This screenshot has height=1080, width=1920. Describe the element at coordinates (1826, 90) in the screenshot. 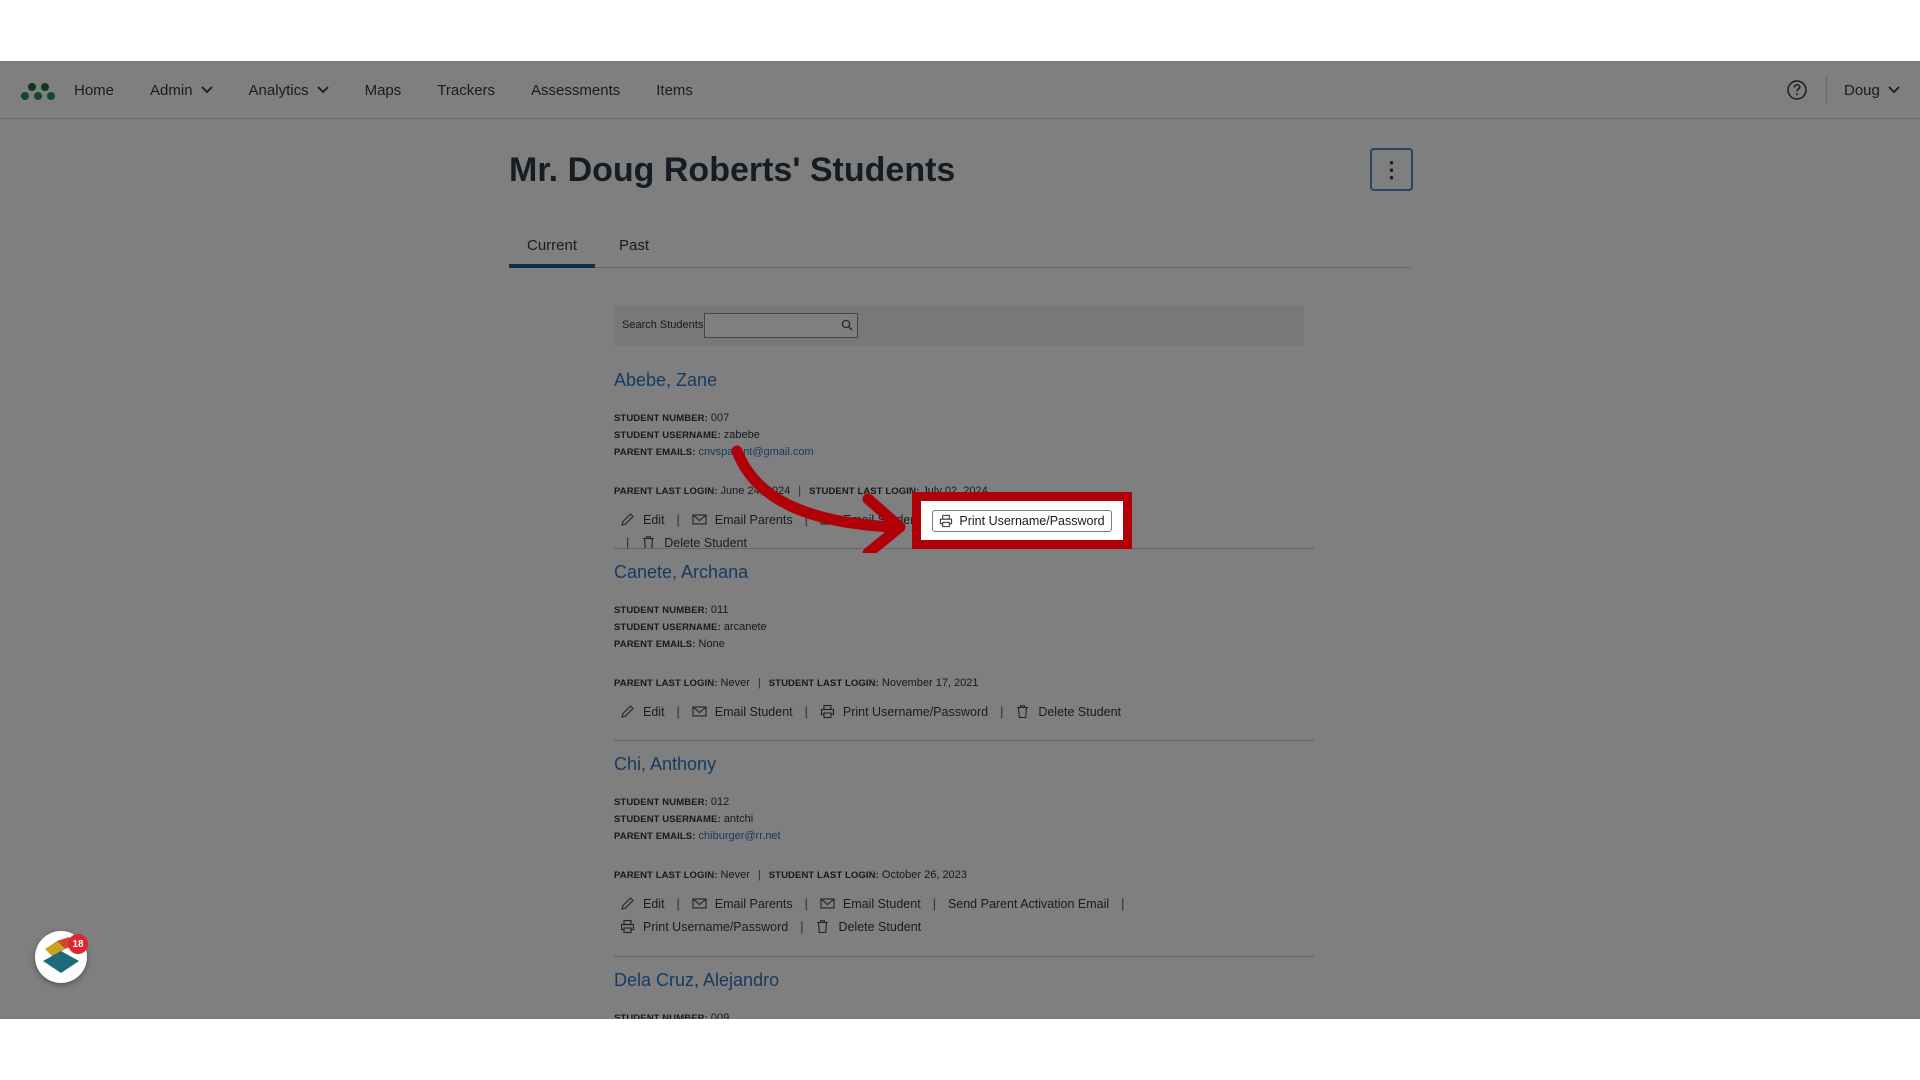

I see `nav-divider` at that location.